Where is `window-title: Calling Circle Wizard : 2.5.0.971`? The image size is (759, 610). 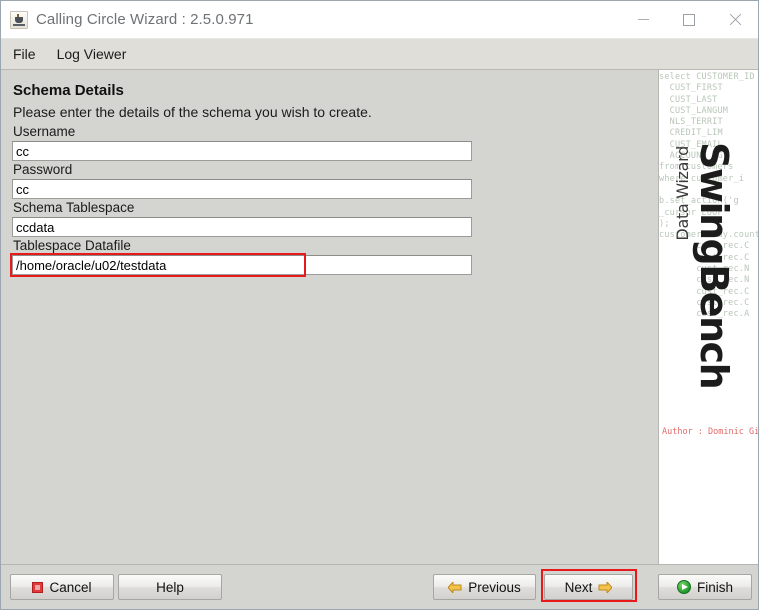 window-title: Calling Circle Wizard : 2.5.0.971 is located at coordinates (145, 19).